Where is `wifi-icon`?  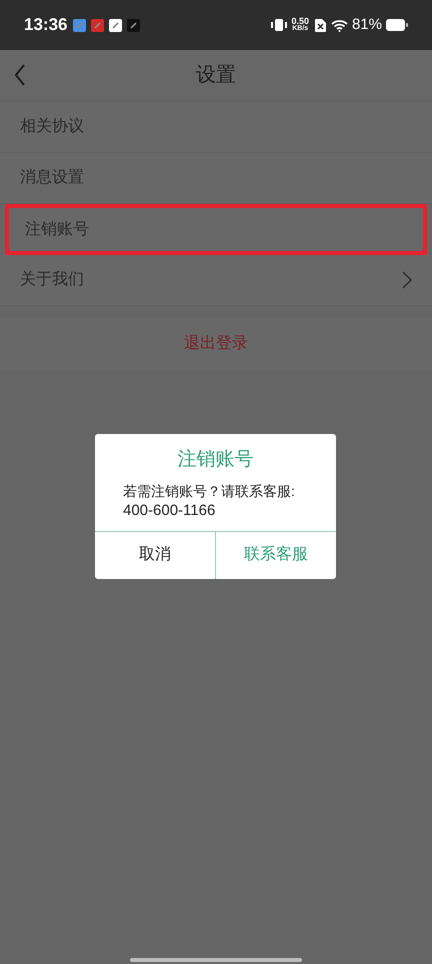 wifi-icon is located at coordinates (339, 25).